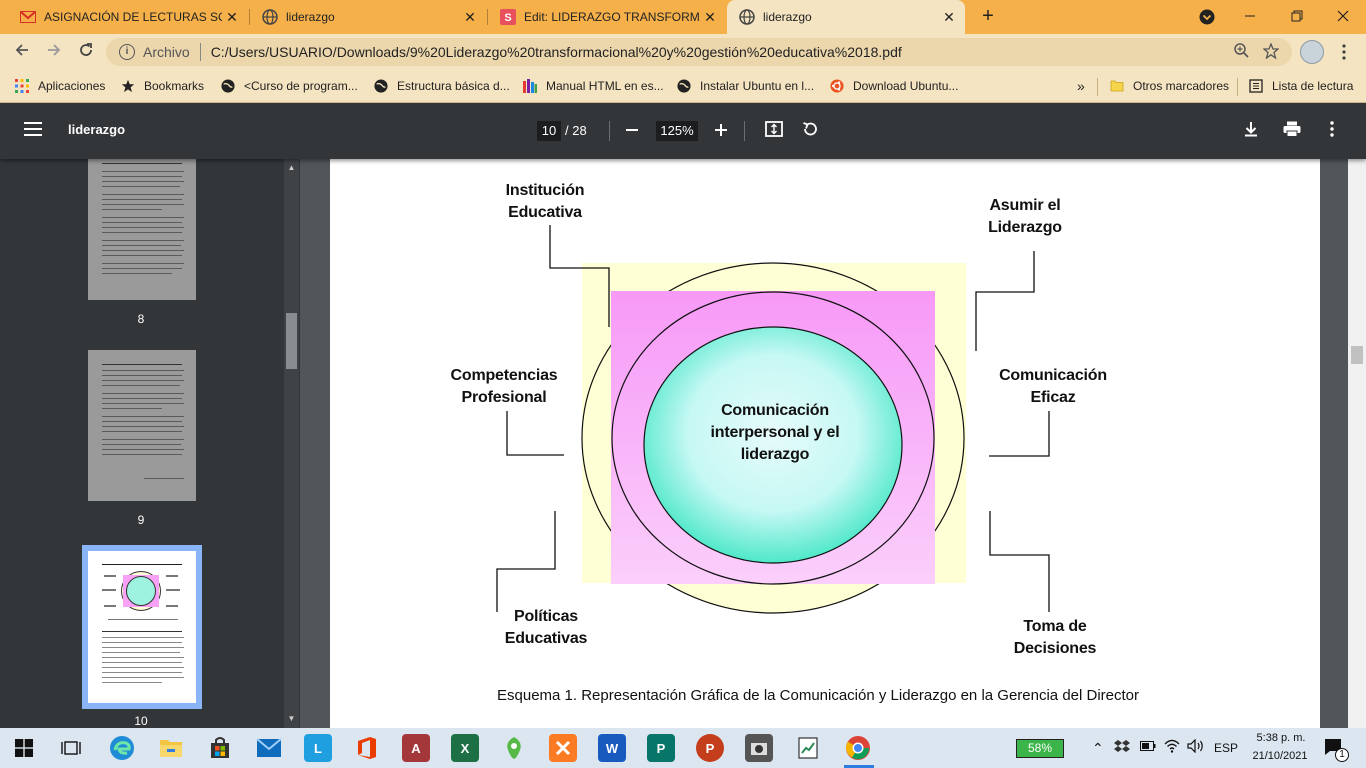 Image resolution: width=1366 pixels, height=768 pixels. Describe the element at coordinates (1280, 756) in the screenshot. I see `clock-date: 21/10/2021` at that location.